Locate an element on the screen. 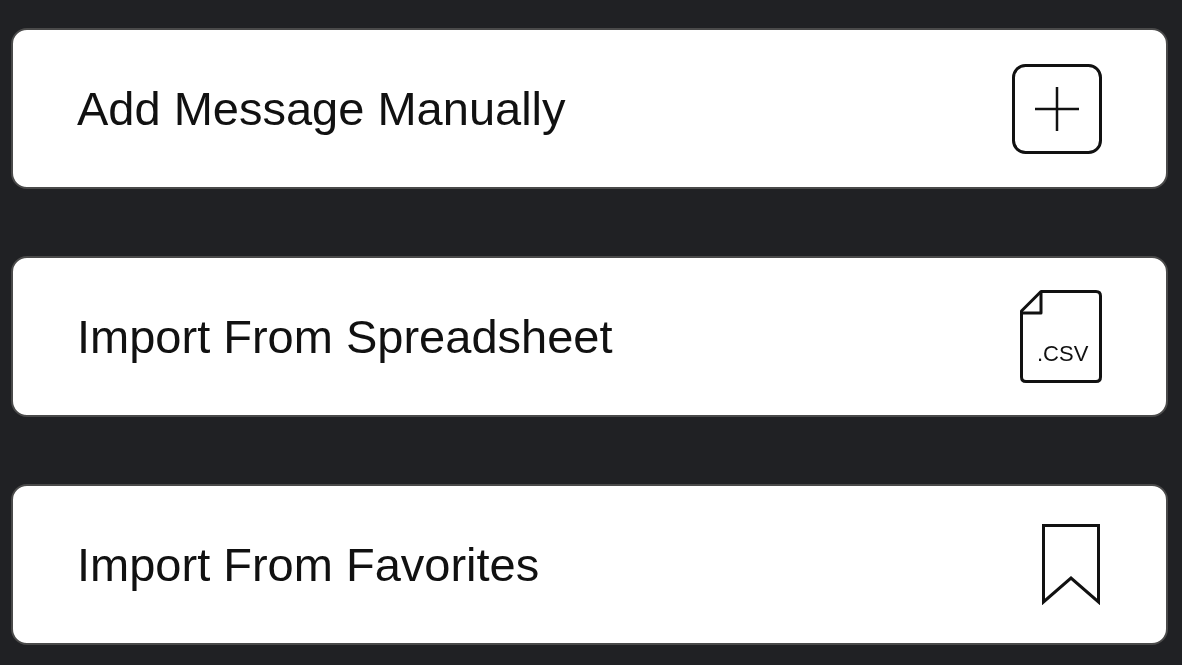  file-type-label: .CSV is located at coordinates (1063, 354).